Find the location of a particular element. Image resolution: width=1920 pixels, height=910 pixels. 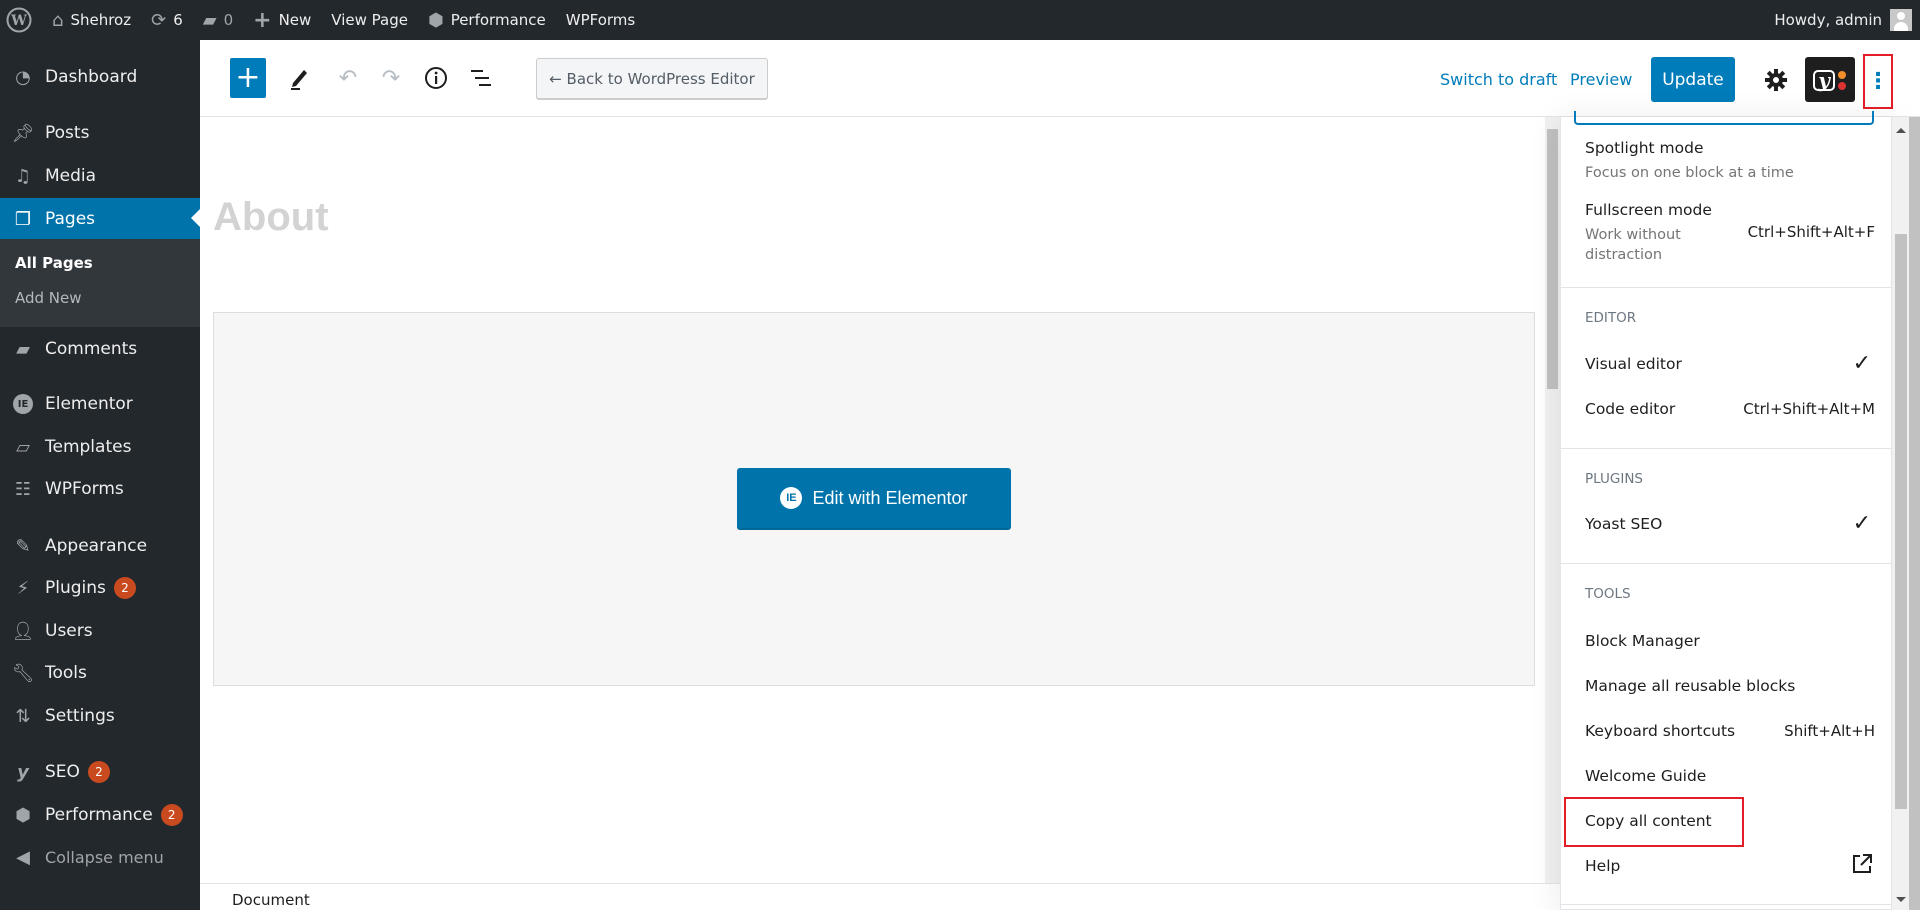

site-name-link: ⌂ Shehroz is located at coordinates (91, 20).